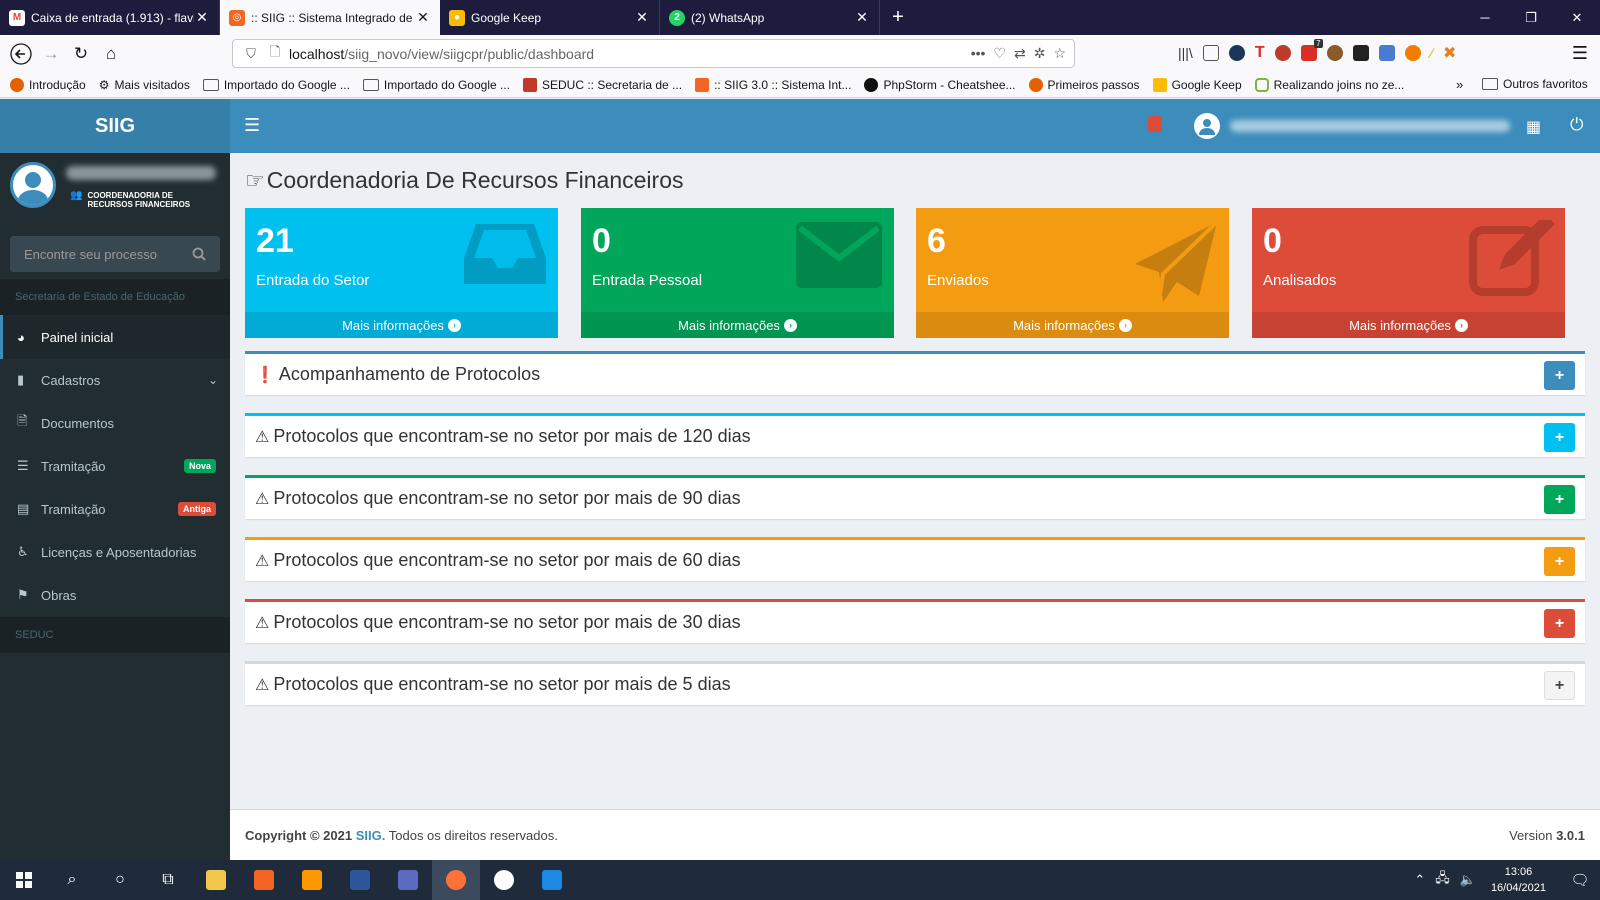 The height and width of the screenshot is (900, 1600). Describe the element at coordinates (1155, 124) in the screenshot. I see `notification-icon` at that location.